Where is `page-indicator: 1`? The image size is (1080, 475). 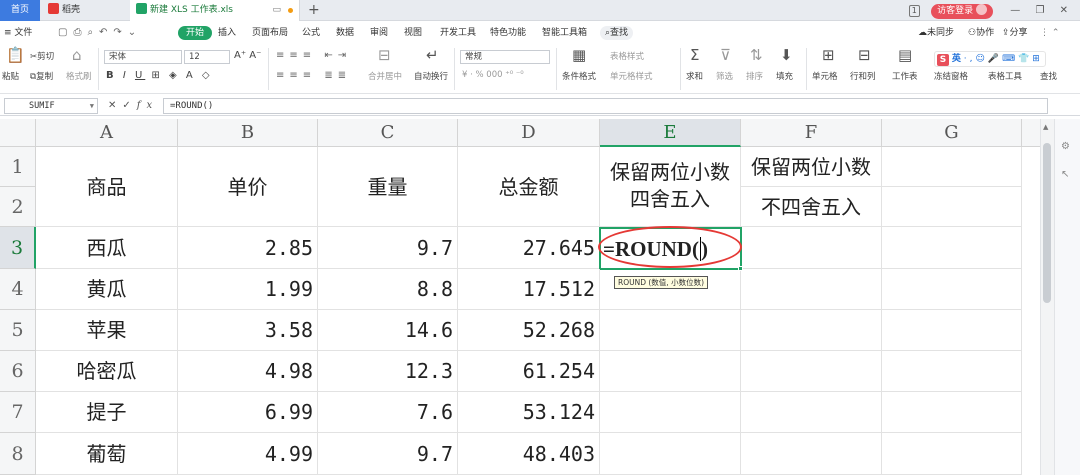 page-indicator: 1 is located at coordinates (914, 11).